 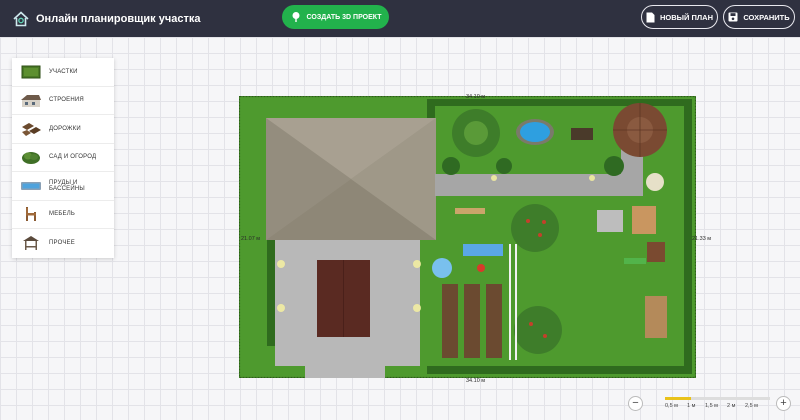 I want to click on swing, so click(x=470, y=211).